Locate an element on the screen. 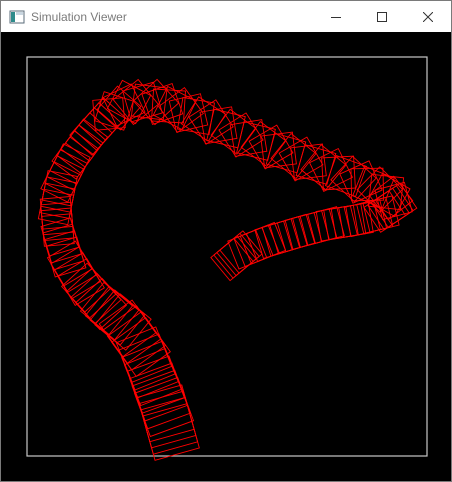 The width and height of the screenshot is (452, 482). minimize-icon is located at coordinates (336, 17).